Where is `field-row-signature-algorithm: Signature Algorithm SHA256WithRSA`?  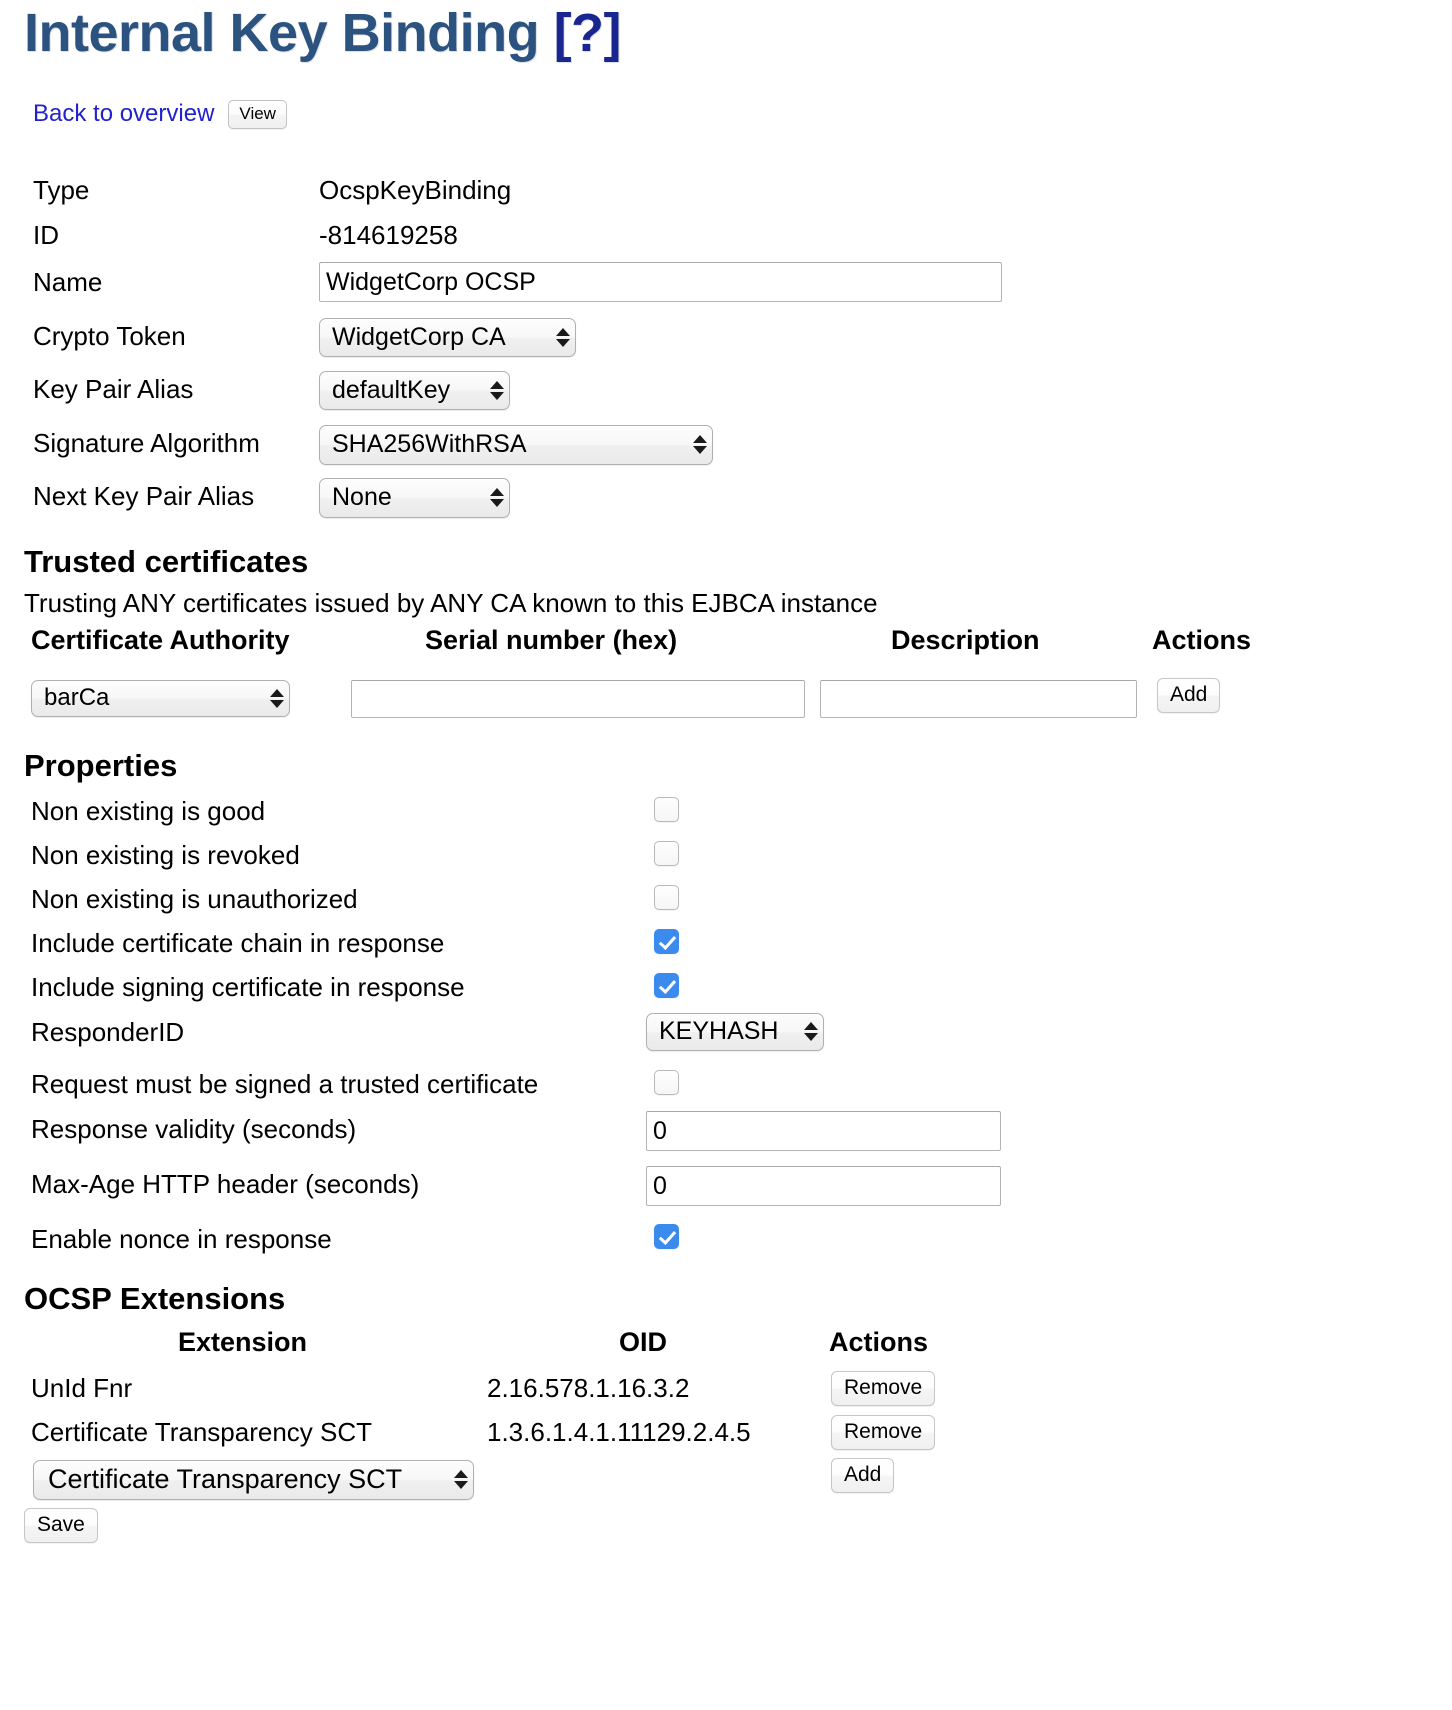 field-row-signature-algorithm: Signature Algorithm SHA256WithRSA is located at coordinates (726, 447).